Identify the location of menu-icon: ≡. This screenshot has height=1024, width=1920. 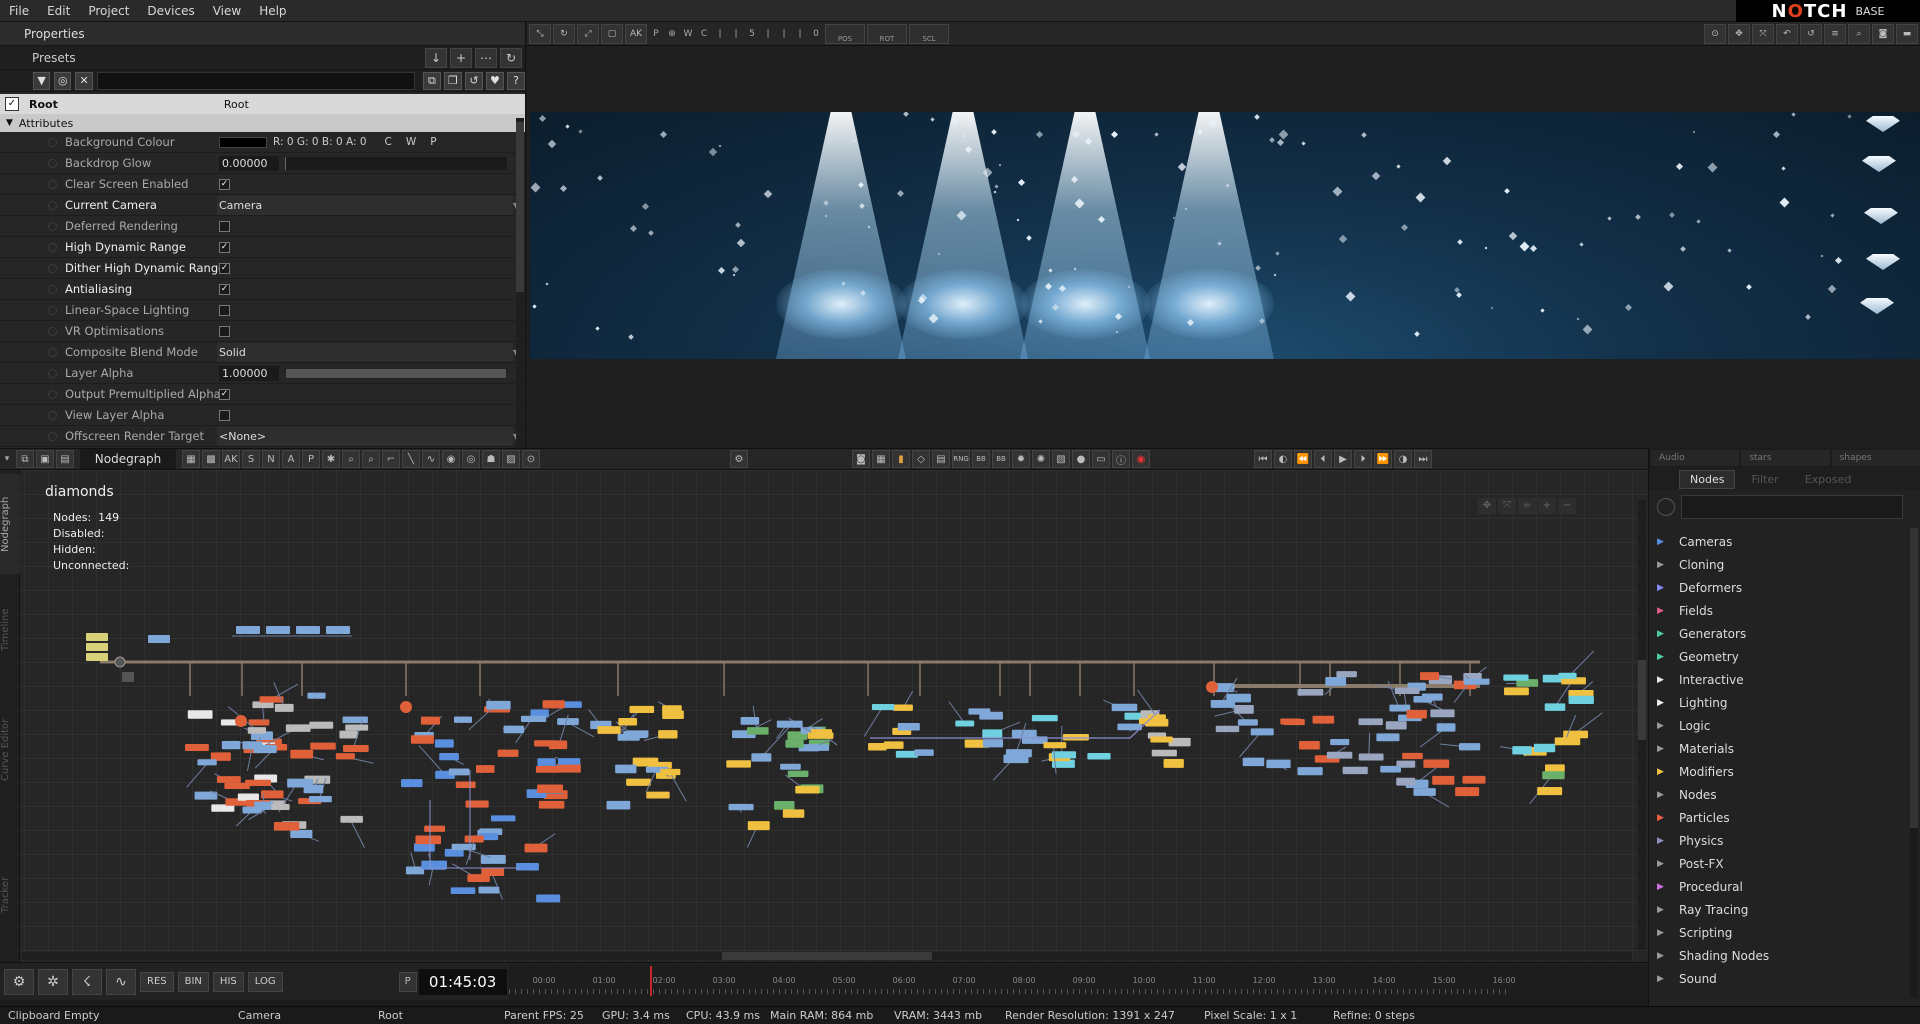
(1835, 33).